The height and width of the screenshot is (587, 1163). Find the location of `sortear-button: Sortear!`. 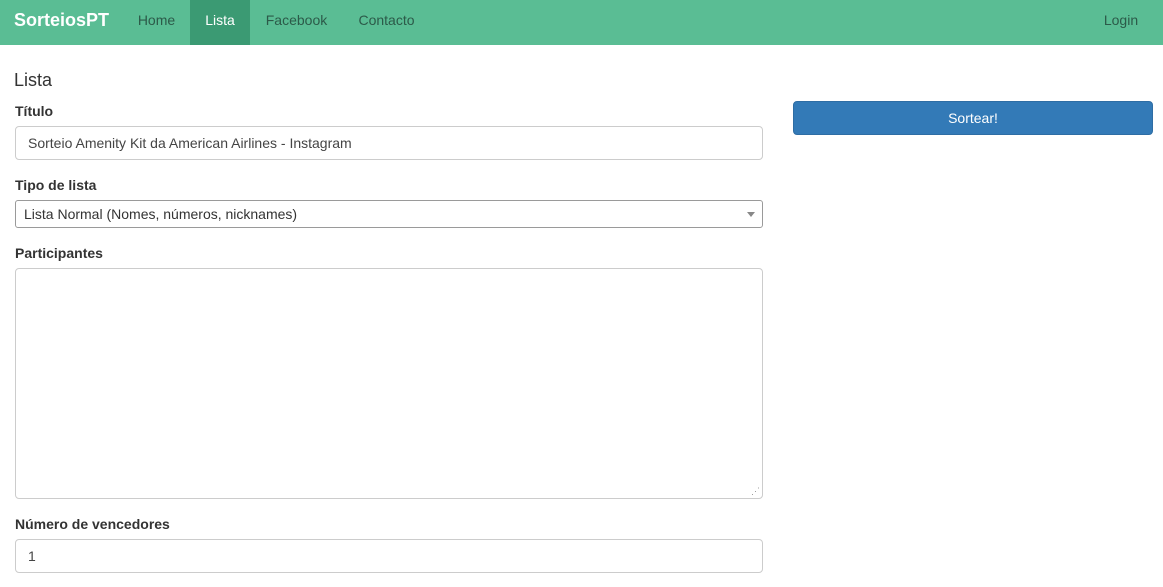

sortear-button: Sortear! is located at coordinates (973, 118).